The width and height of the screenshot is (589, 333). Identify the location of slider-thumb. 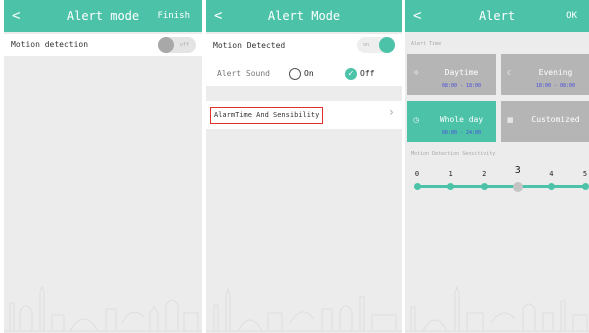
(517, 186).